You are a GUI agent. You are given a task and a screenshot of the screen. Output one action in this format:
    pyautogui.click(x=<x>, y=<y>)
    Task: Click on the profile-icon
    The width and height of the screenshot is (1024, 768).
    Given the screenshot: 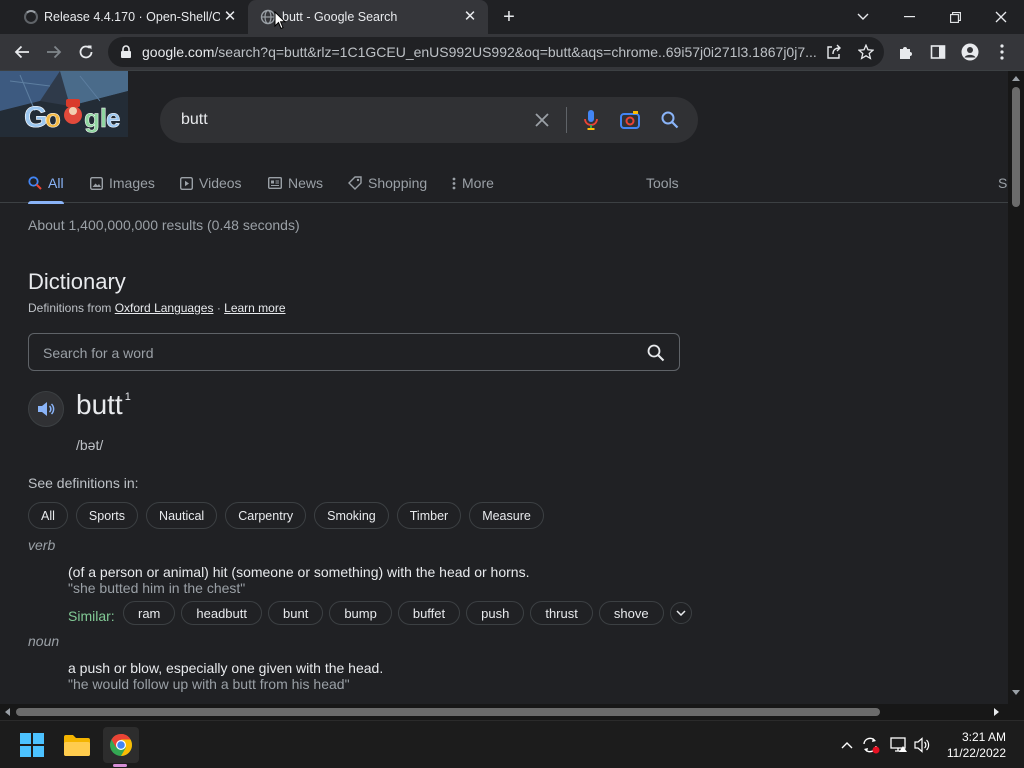 What is the action you would take?
    pyautogui.click(x=970, y=52)
    